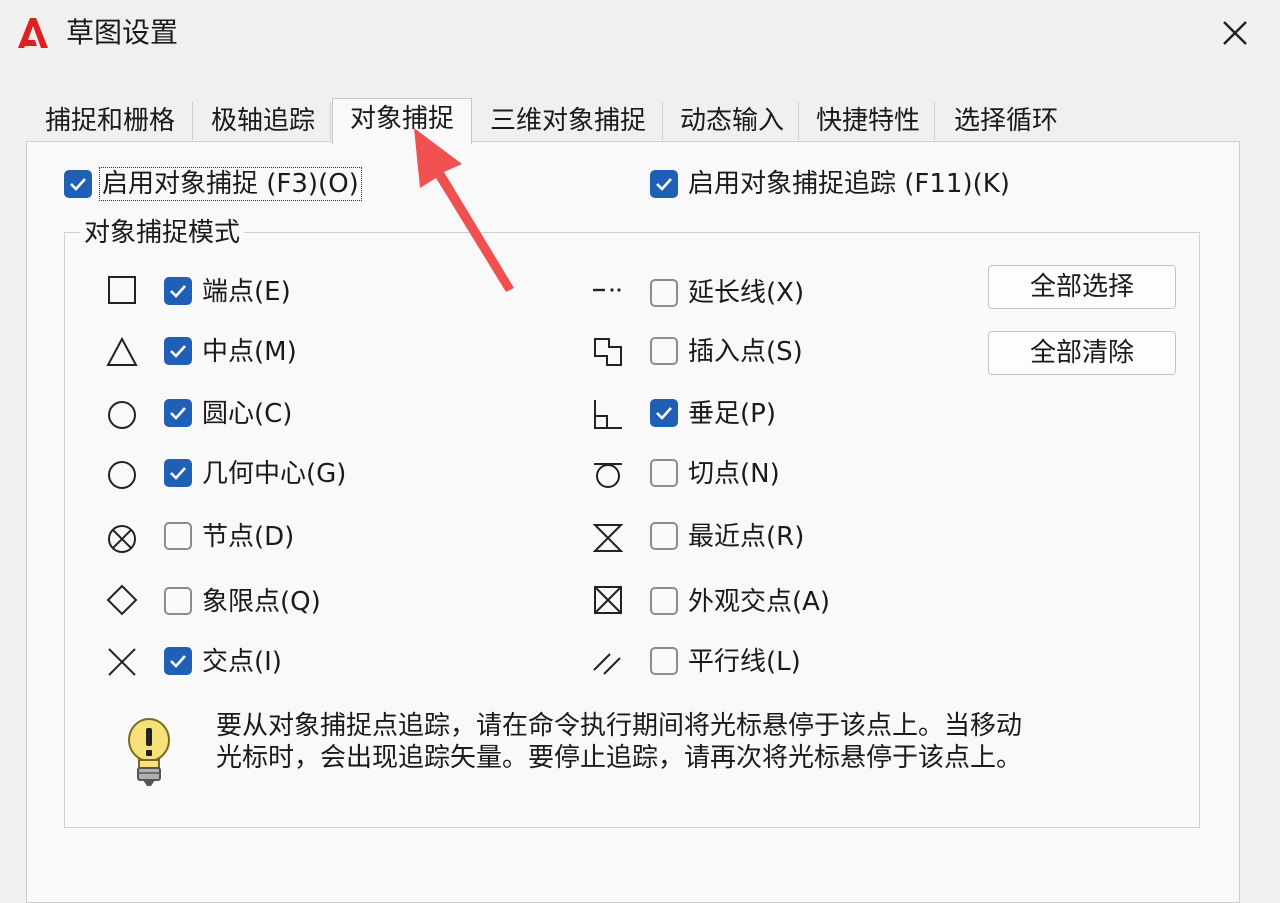 This screenshot has width=1280, height=903. I want to click on center-label: 圆心(C), so click(247, 414).